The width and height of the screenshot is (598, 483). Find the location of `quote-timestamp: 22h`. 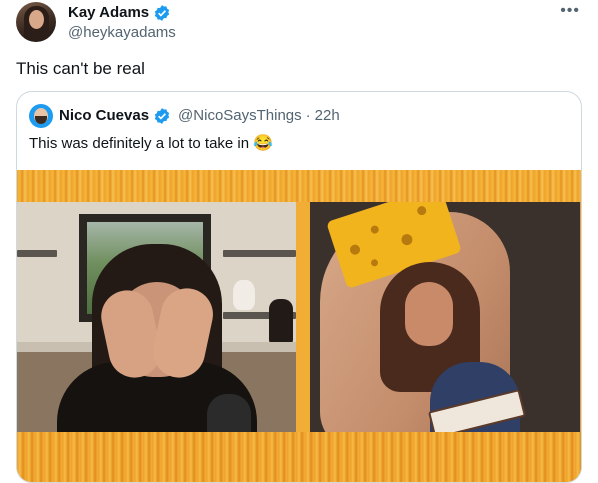

quote-timestamp: 22h is located at coordinates (327, 115).